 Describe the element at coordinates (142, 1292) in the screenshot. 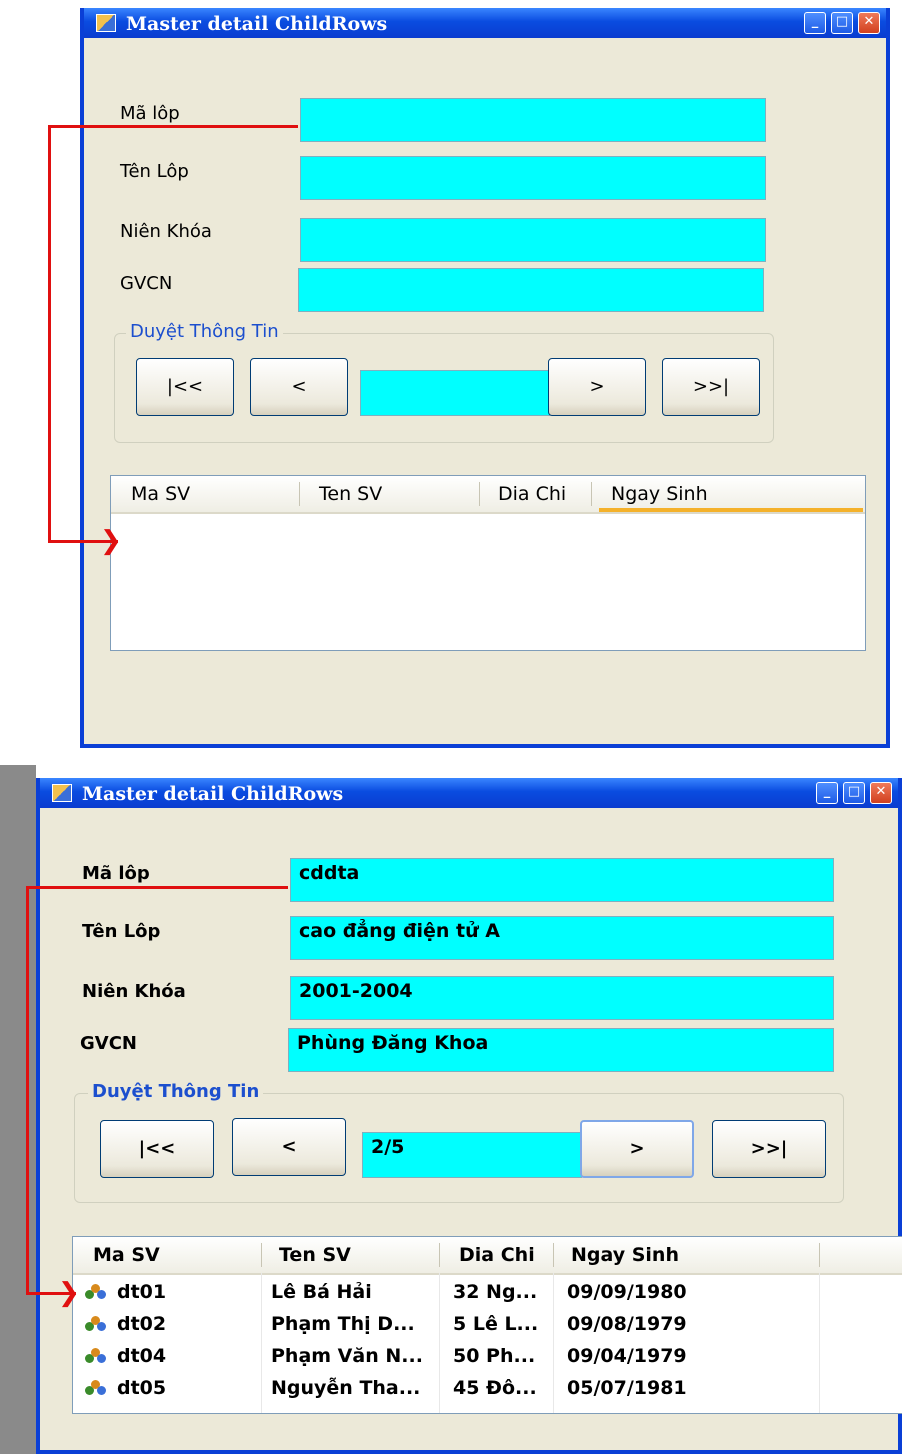

I see `cell-ma-sv: dt01` at that location.